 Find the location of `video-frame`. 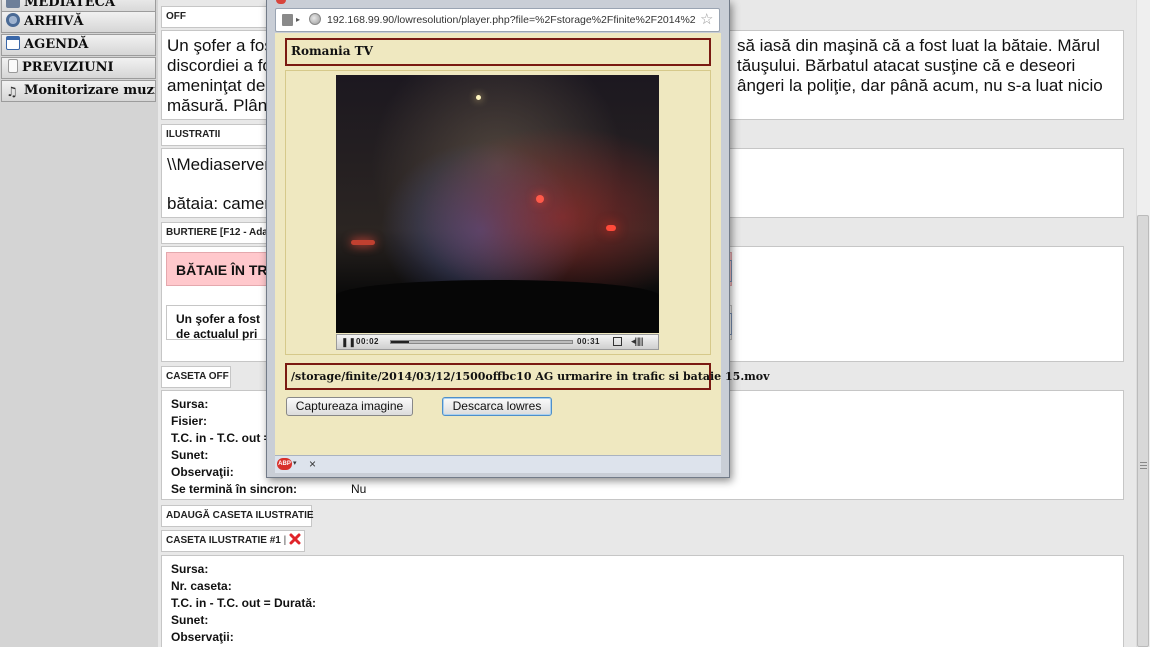

video-frame is located at coordinates (497, 204).